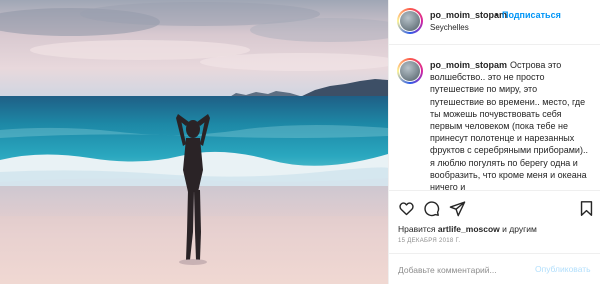 The height and width of the screenshot is (284, 600). What do you see at coordinates (410, 71) in the screenshot?
I see `caption-avatar` at bounding box center [410, 71].